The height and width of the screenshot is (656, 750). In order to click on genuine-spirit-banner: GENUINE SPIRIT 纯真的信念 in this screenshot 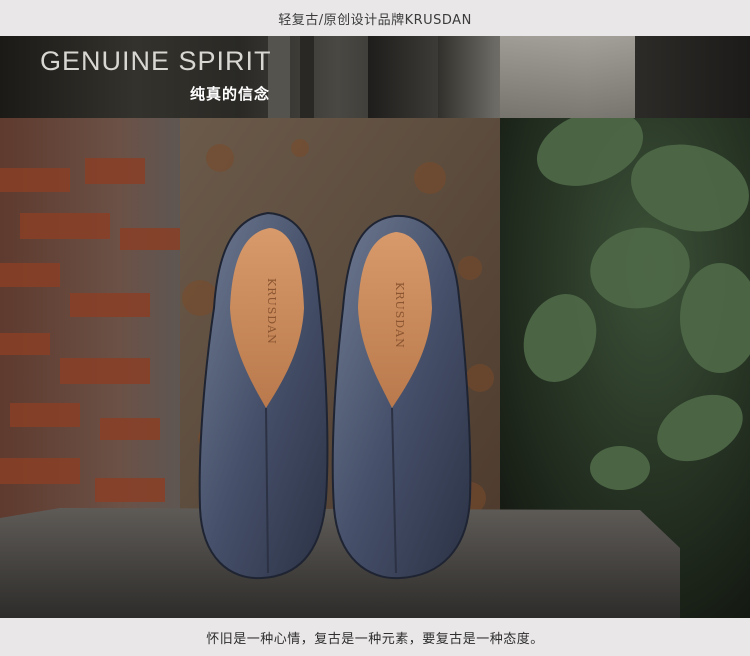, I will do `click(375, 77)`.